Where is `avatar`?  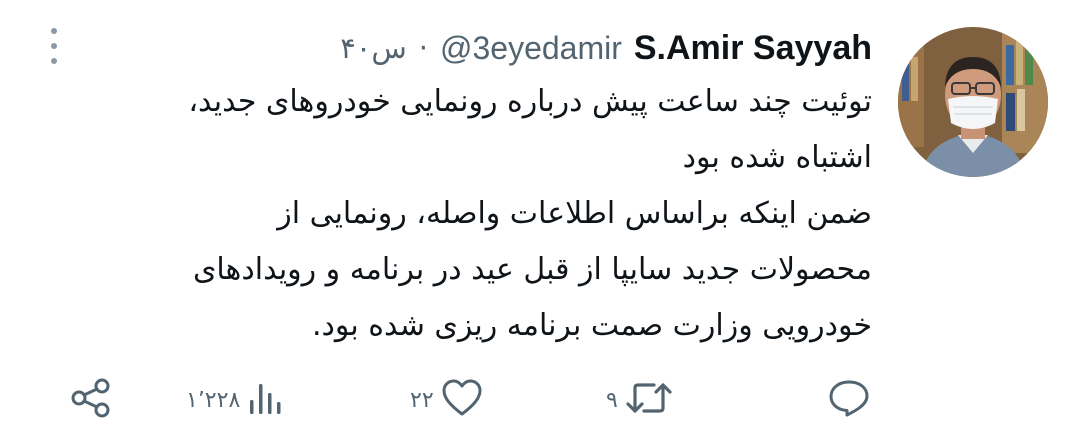 avatar is located at coordinates (973, 102).